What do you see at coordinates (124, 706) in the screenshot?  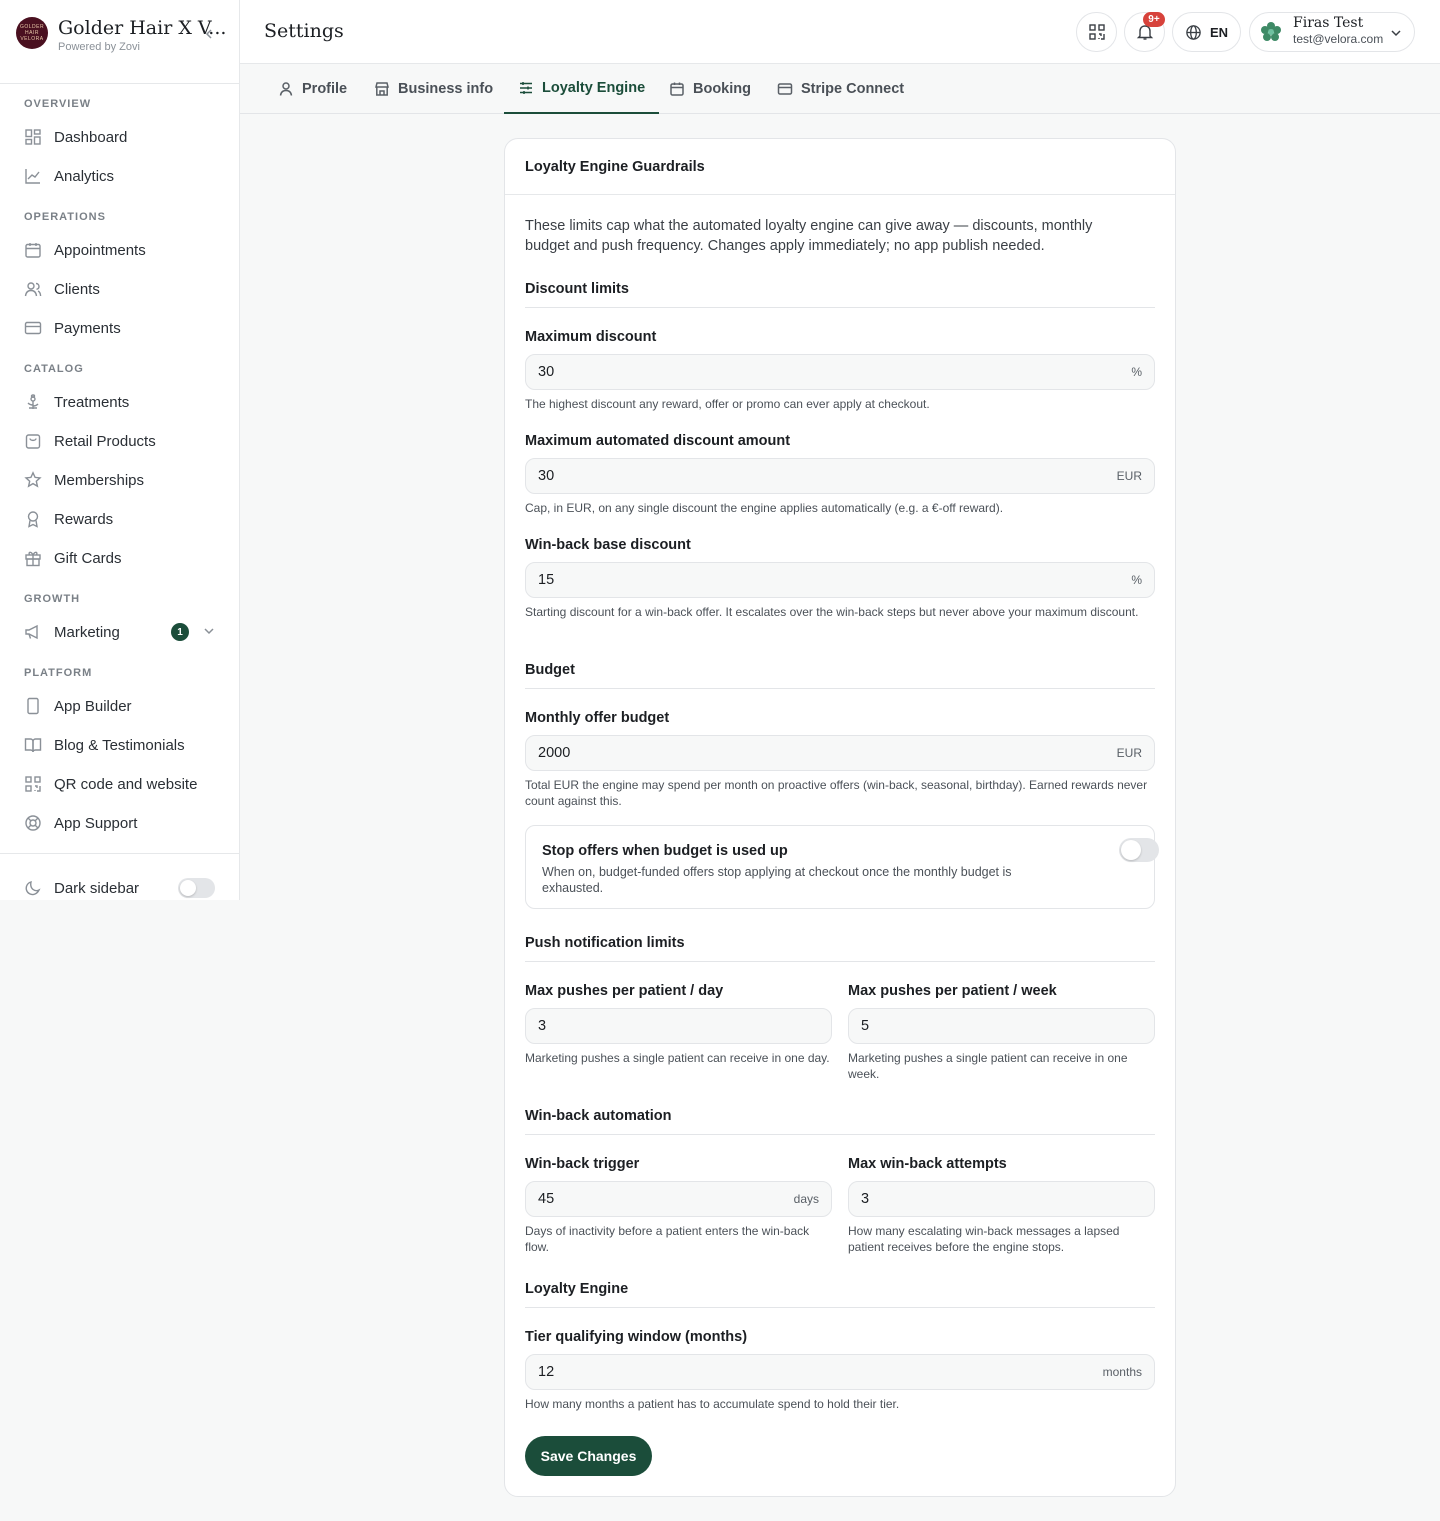 I see `sidebar-item-app-builder: App Builder` at bounding box center [124, 706].